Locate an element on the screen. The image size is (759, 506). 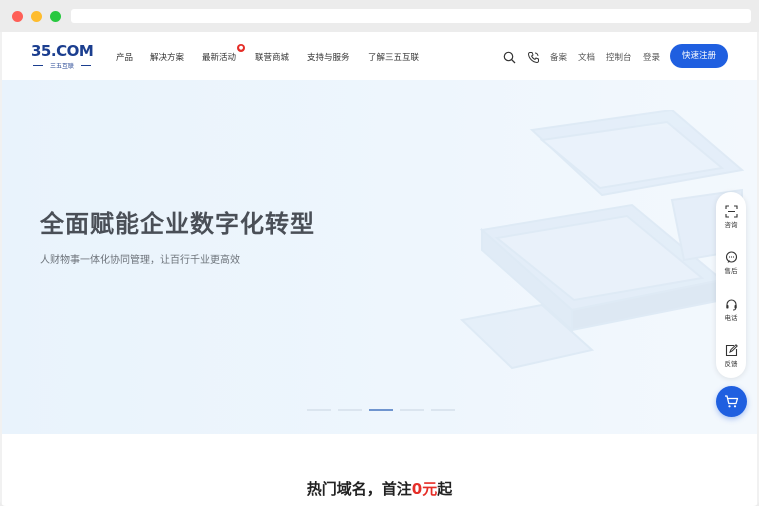
maximize-window-button is located at coordinates (55, 16).